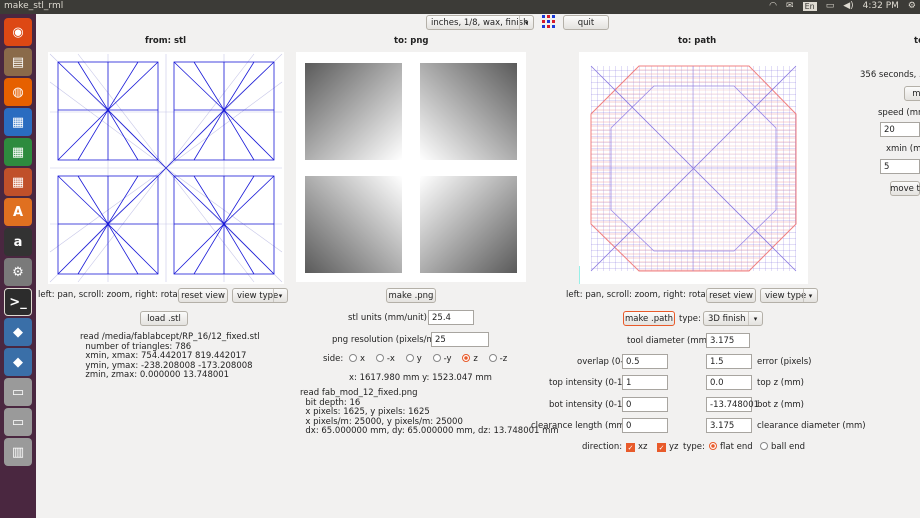  I want to click on make-rml-button: ma, so click(912, 93).